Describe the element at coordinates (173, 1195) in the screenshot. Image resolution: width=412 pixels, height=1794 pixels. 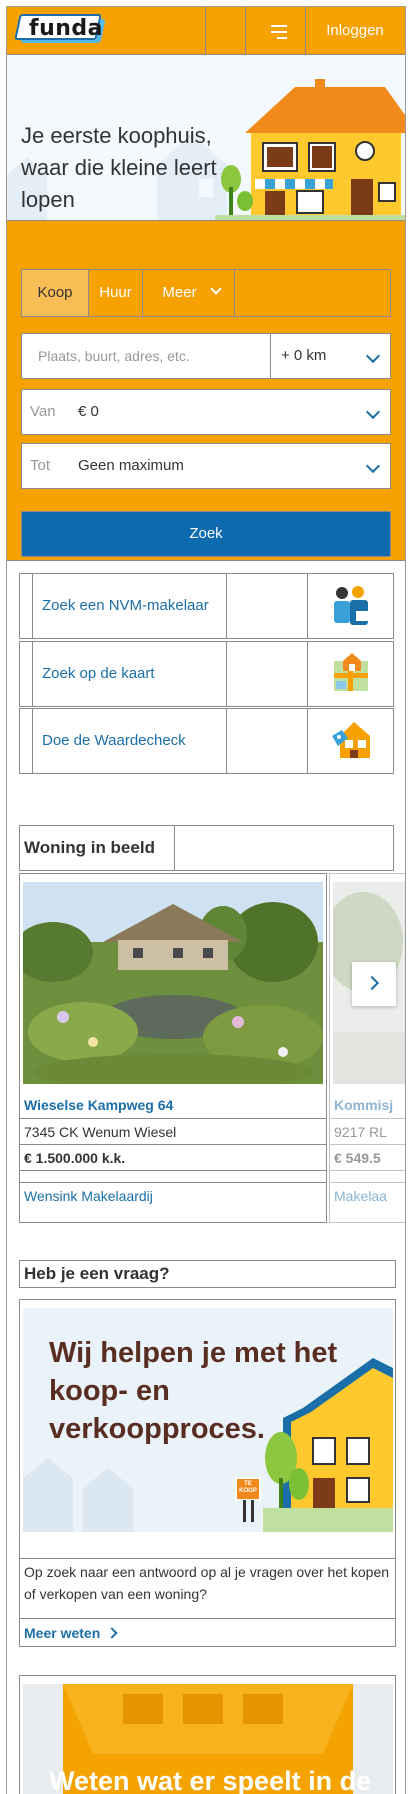
I see `house-broker: Wensink Makelaardij` at that location.